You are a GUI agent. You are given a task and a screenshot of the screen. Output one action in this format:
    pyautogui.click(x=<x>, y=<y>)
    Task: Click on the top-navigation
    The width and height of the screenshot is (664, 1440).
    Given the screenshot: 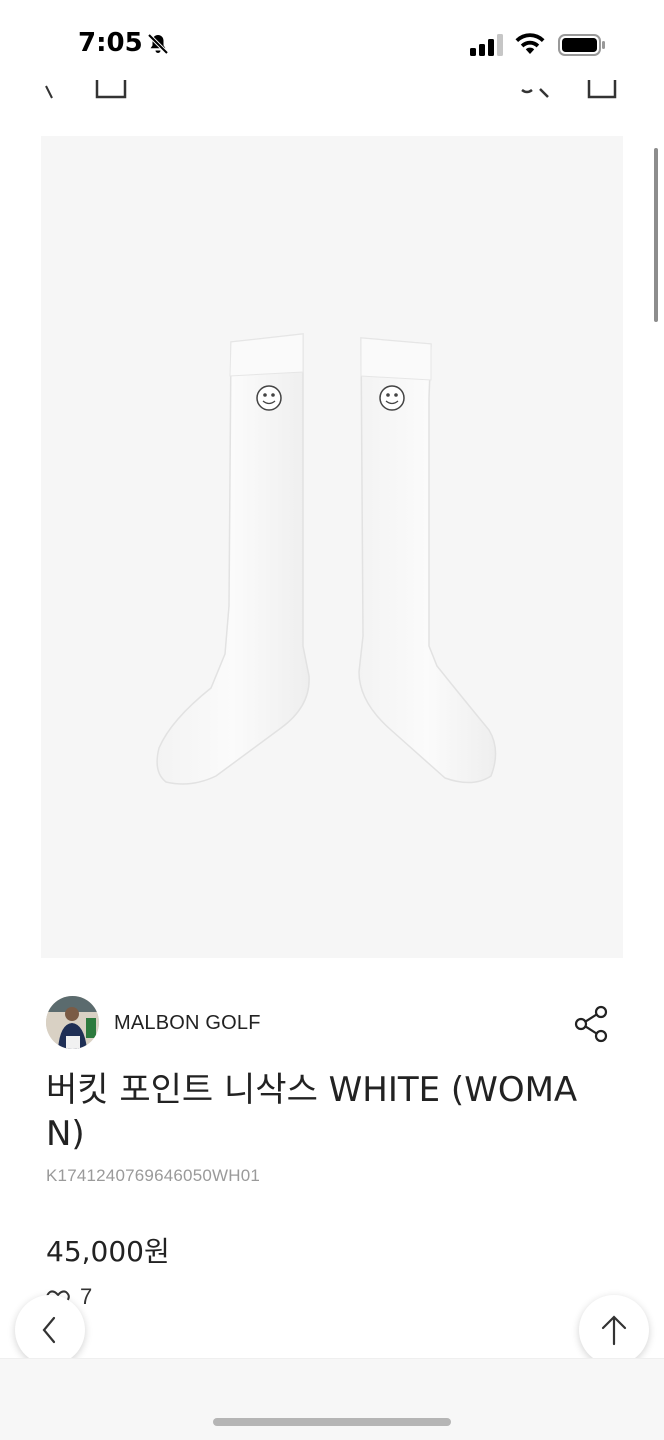 What is the action you would take?
    pyautogui.click(x=332, y=92)
    